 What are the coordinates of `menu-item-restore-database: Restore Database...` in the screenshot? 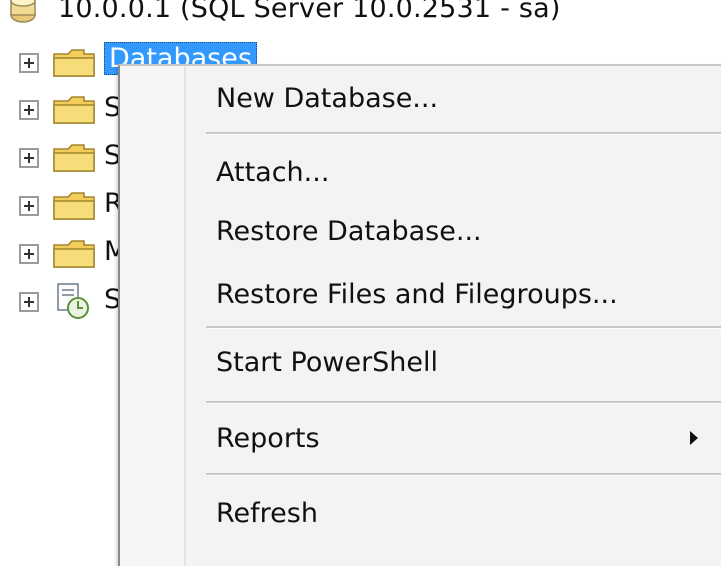 It's located at (451, 231).